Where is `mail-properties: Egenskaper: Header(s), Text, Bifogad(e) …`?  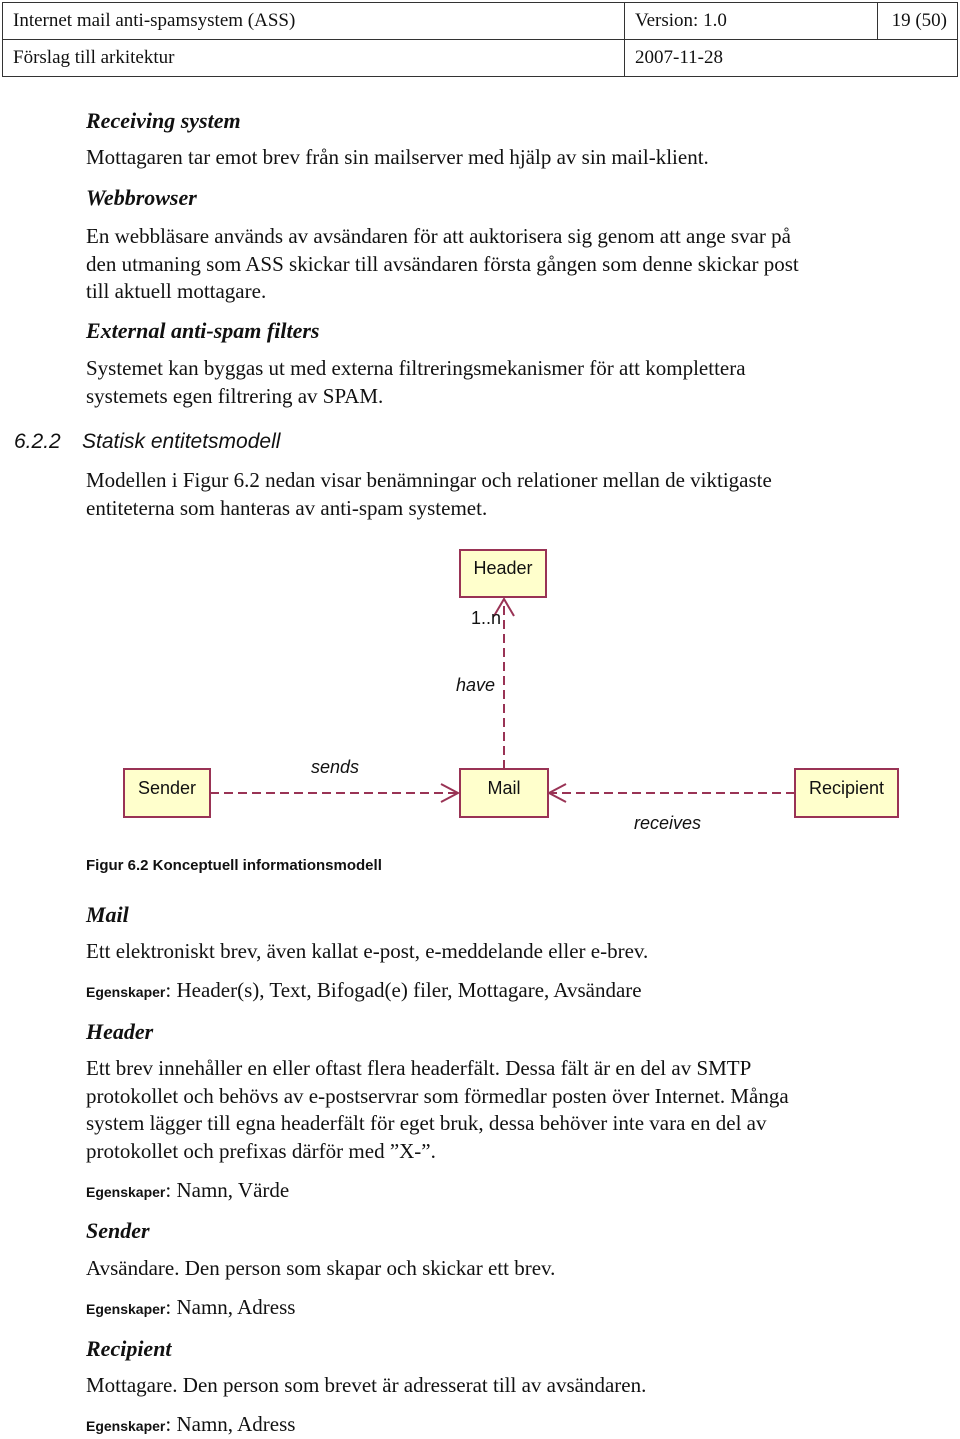 mail-properties: Egenskaper: Header(s), Text, Bifogad(e) … is located at coordinates (364, 991).